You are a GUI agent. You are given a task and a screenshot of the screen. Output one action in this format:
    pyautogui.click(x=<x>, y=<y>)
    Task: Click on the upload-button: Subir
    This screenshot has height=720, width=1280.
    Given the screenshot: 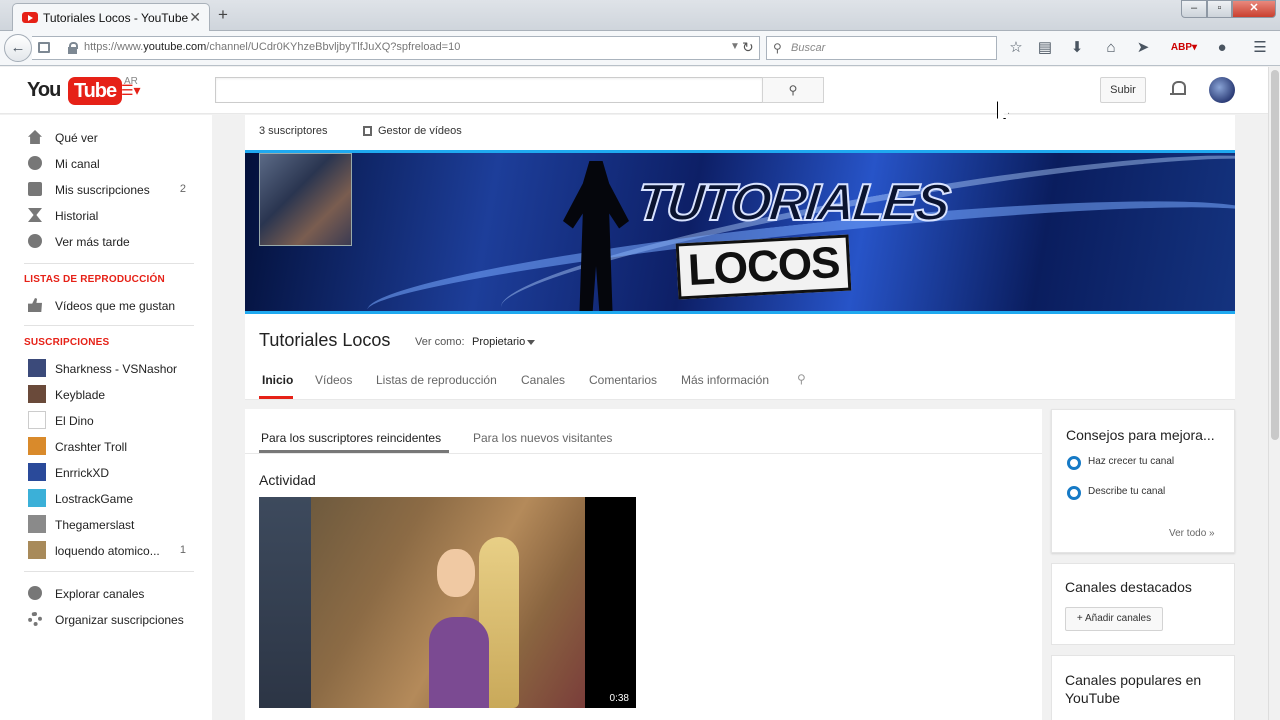 What is the action you would take?
    pyautogui.click(x=1123, y=90)
    